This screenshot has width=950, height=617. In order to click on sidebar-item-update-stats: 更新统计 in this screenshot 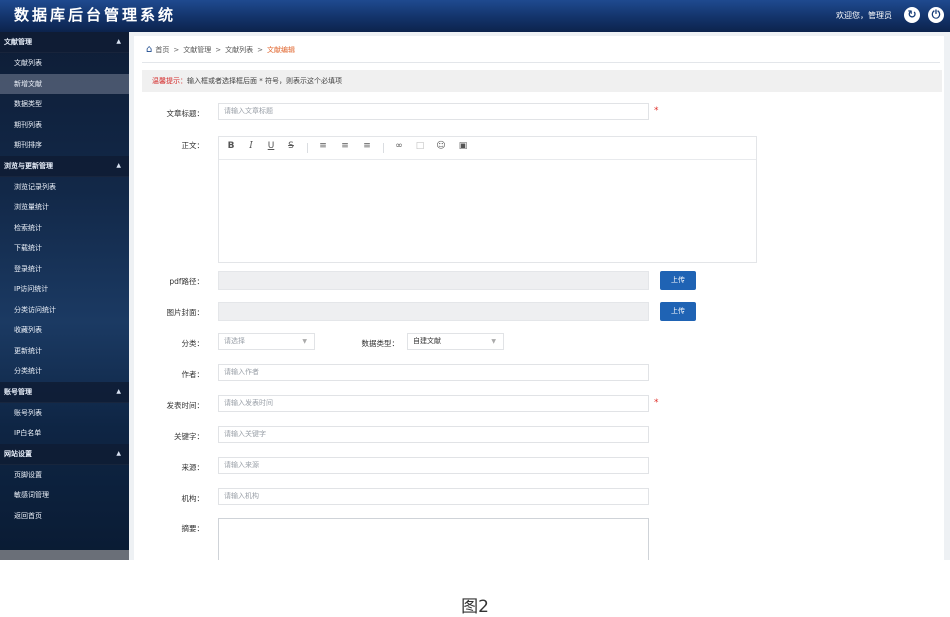, I will do `click(64, 351)`.